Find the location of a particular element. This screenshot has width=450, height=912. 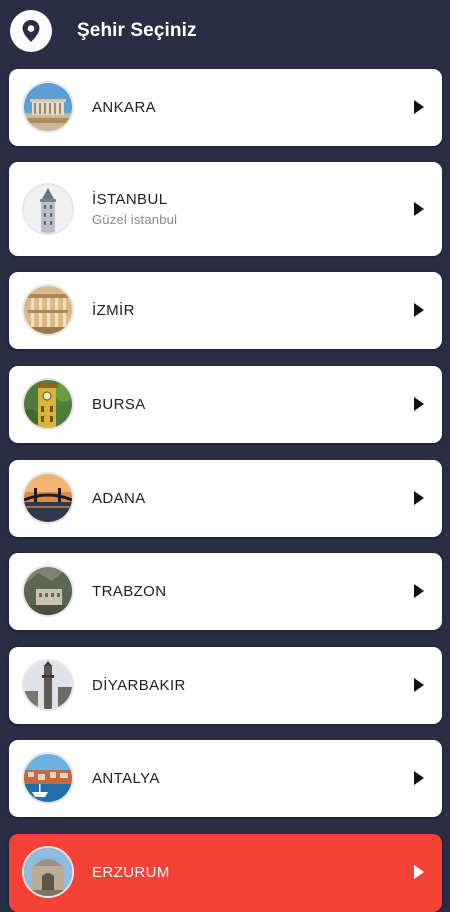

city-name: TRABZON is located at coordinates (129, 591).